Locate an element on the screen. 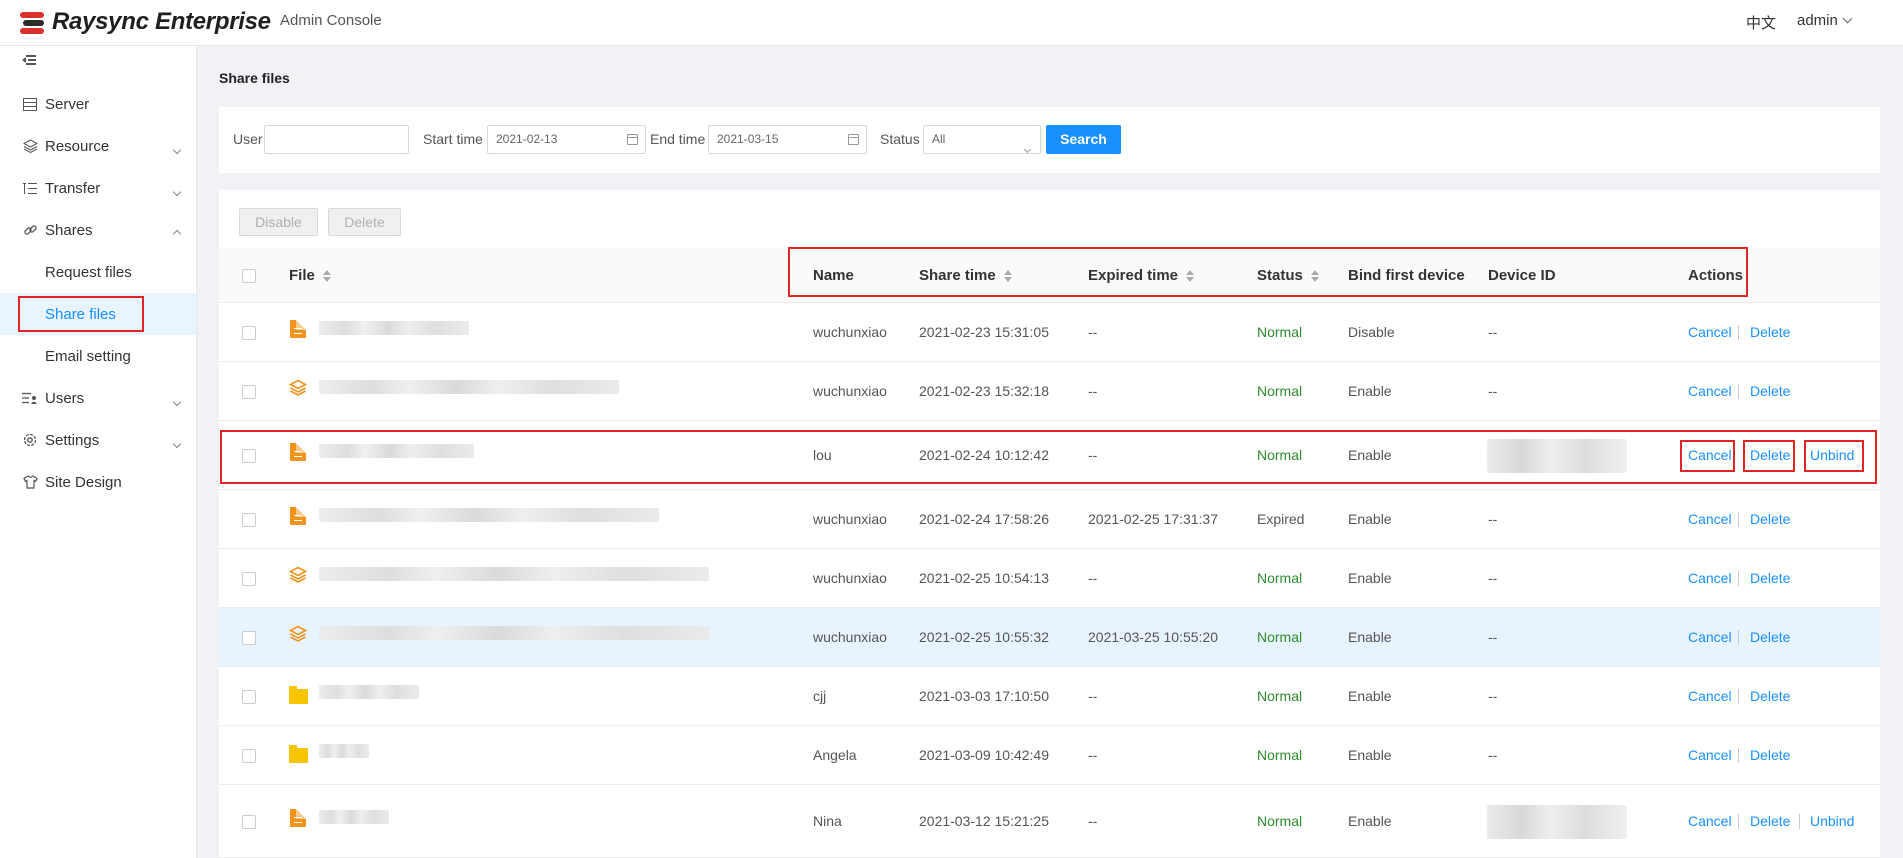 Image resolution: width=1903 pixels, height=858 pixels. sidebar-item-users: Users is located at coordinates (98, 398).